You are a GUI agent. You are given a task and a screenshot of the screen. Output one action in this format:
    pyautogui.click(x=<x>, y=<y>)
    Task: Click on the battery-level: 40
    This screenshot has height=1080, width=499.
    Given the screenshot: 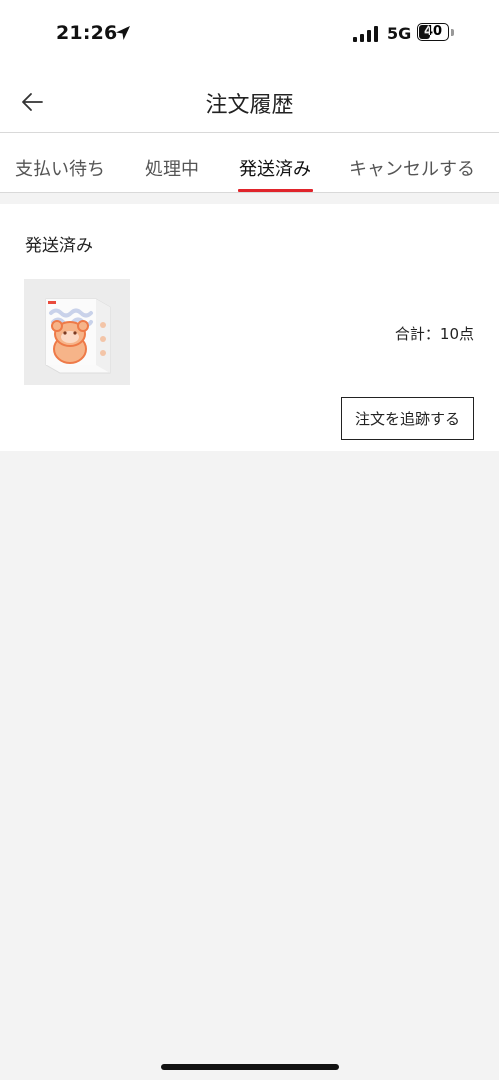 What is the action you would take?
    pyautogui.click(x=433, y=31)
    